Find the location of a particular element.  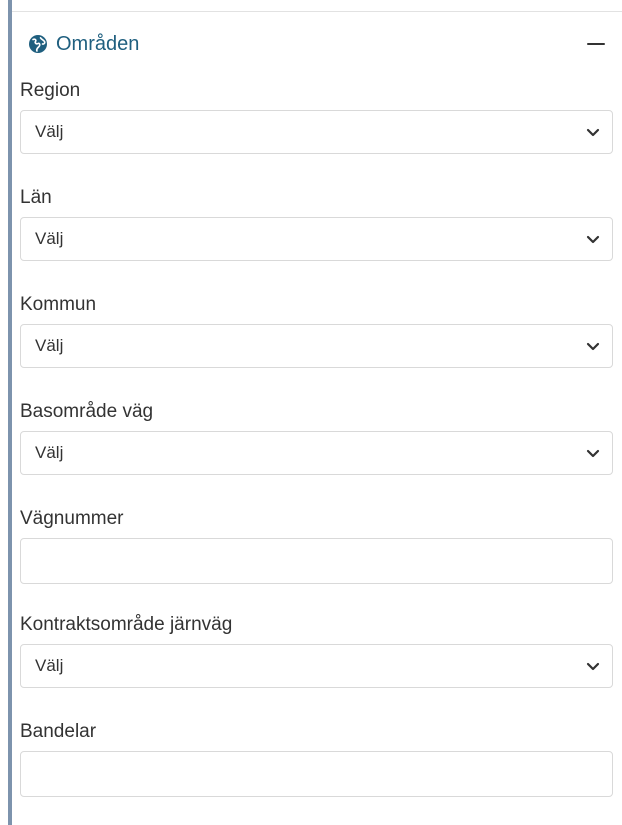

lan-field: Län Välj is located at coordinates (316, 223).